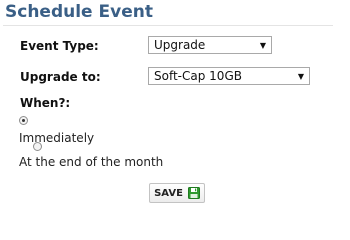 Image resolution: width=350 pixels, height=240 pixels. Describe the element at coordinates (59, 46) in the screenshot. I see `event-type-label: Event Type:` at that location.